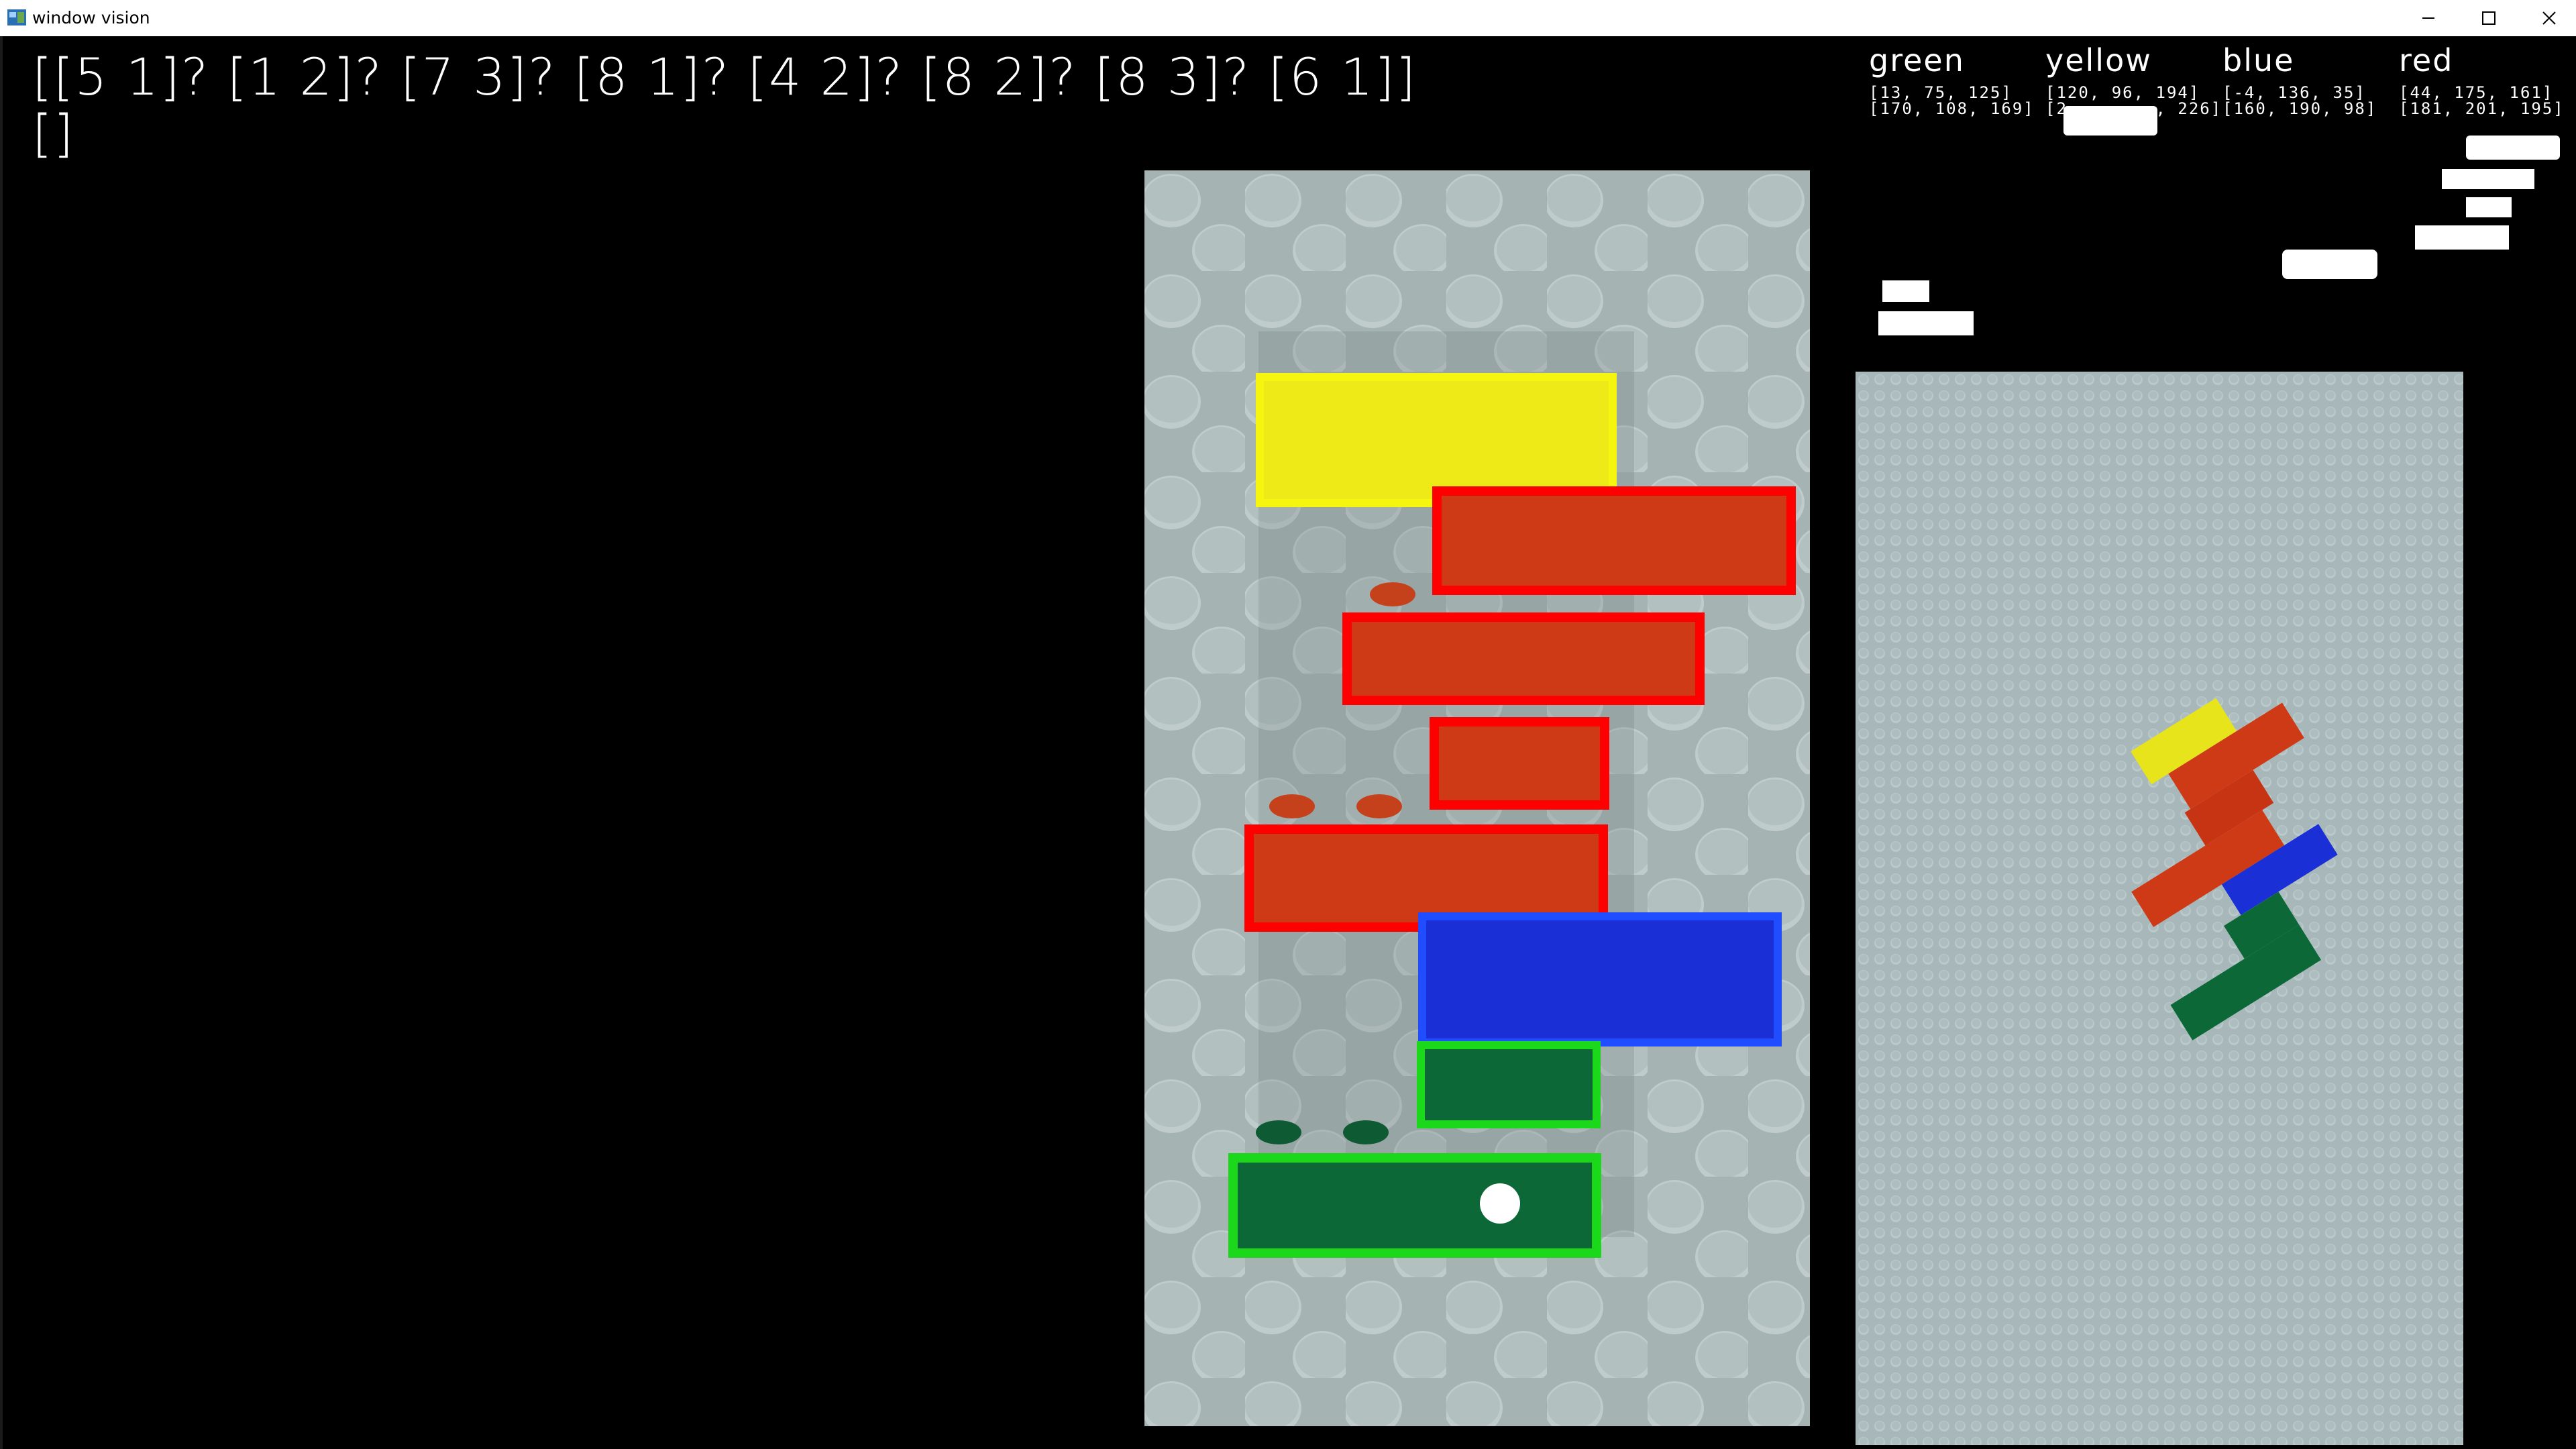 The width and height of the screenshot is (2576, 1449). I want to click on yellow-lower-range: [120, 96, 194], so click(2122, 92).